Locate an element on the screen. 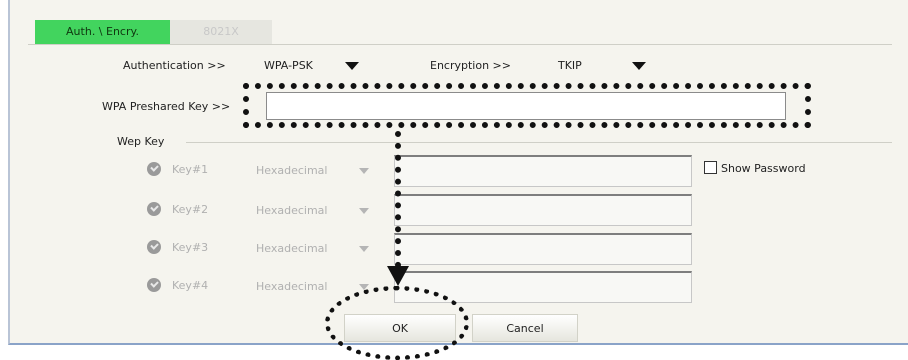  key3-format-select: Hexadecimal is located at coordinates (291, 248).